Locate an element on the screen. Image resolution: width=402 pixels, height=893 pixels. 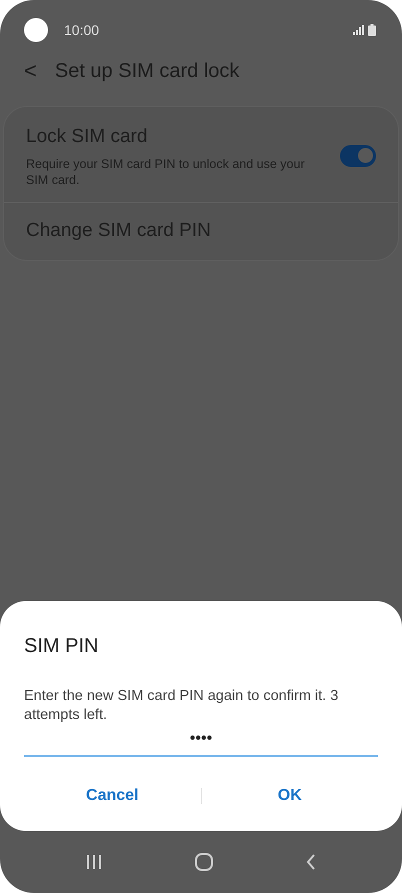
cancel-button: Cancel is located at coordinates (112, 796).